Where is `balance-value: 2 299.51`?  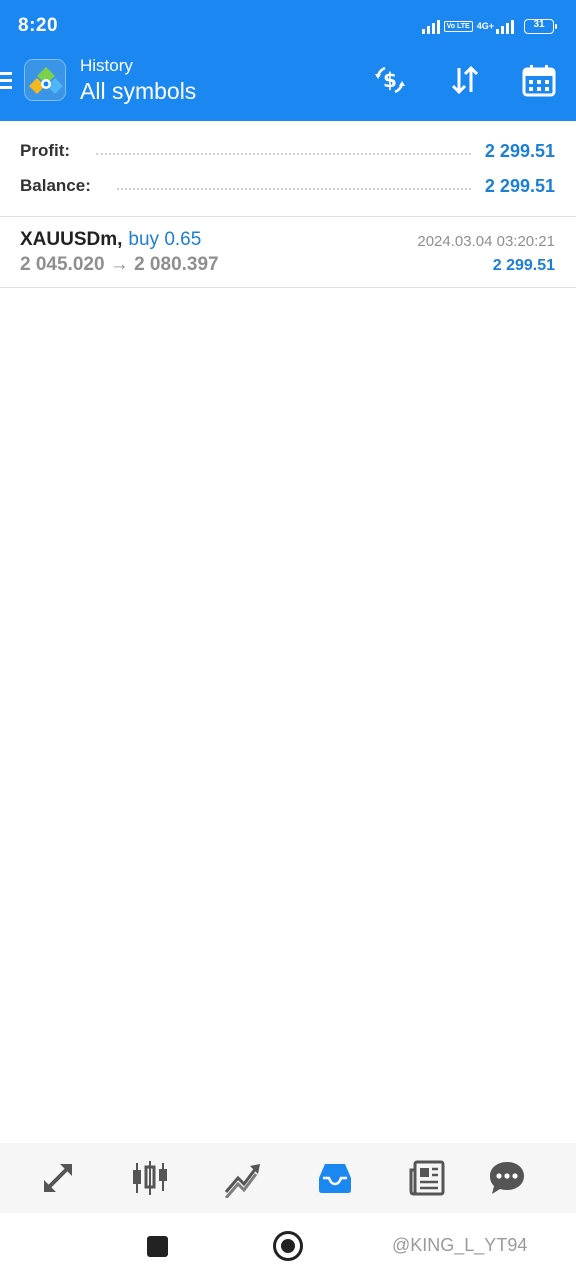 balance-value: 2 299.51 is located at coordinates (519, 185).